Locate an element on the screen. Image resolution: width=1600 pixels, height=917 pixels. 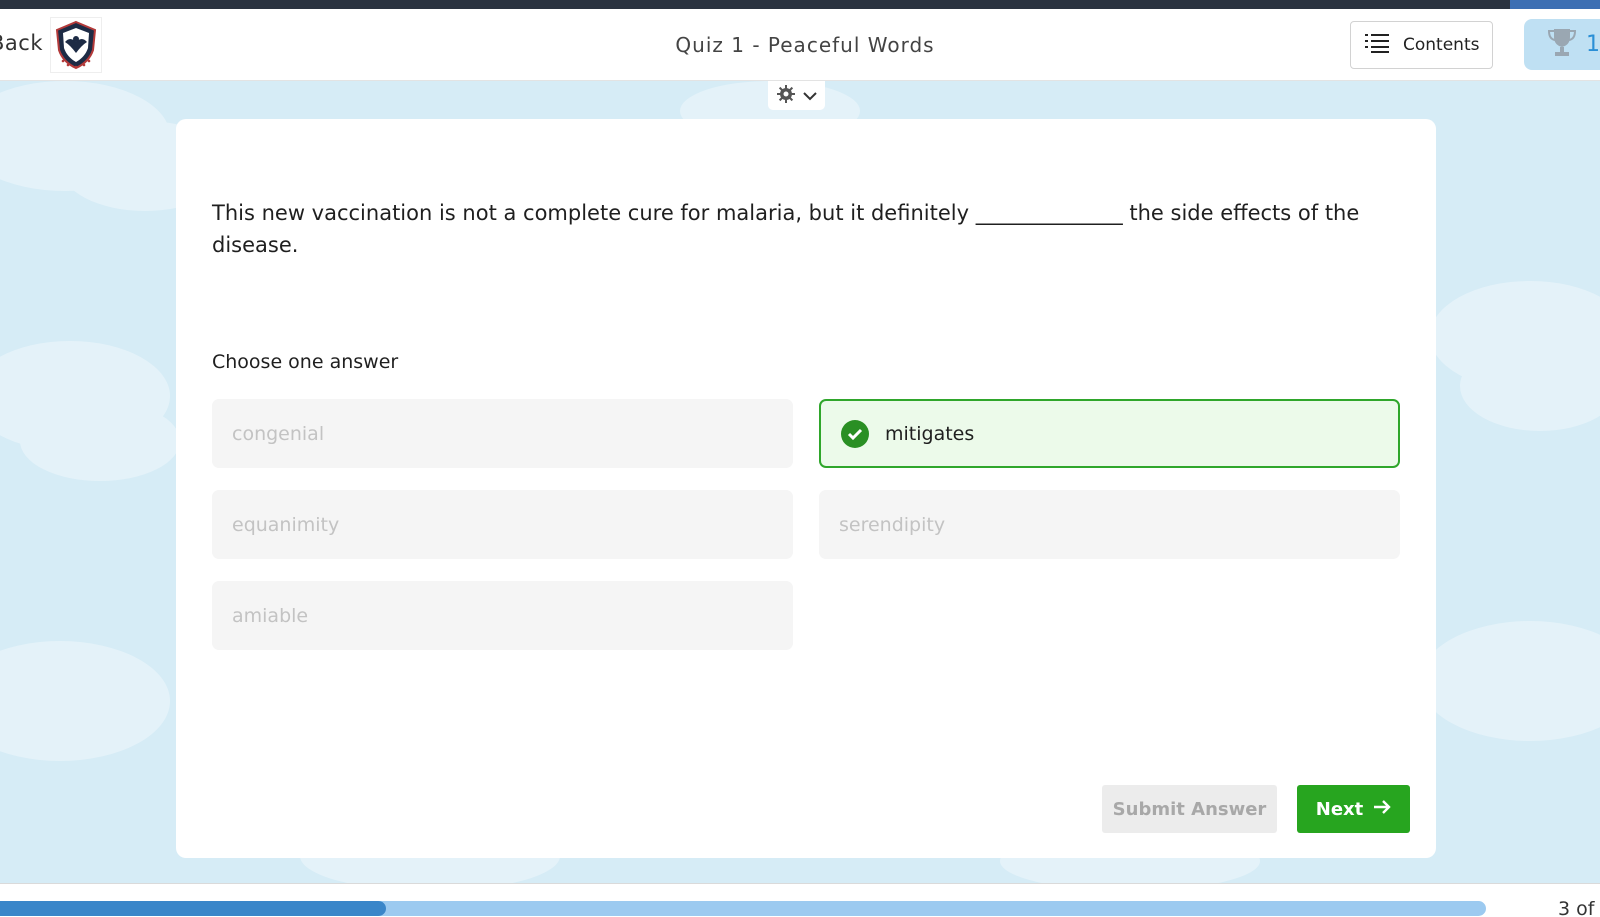
answer-option: amiable is located at coordinates (502, 615).